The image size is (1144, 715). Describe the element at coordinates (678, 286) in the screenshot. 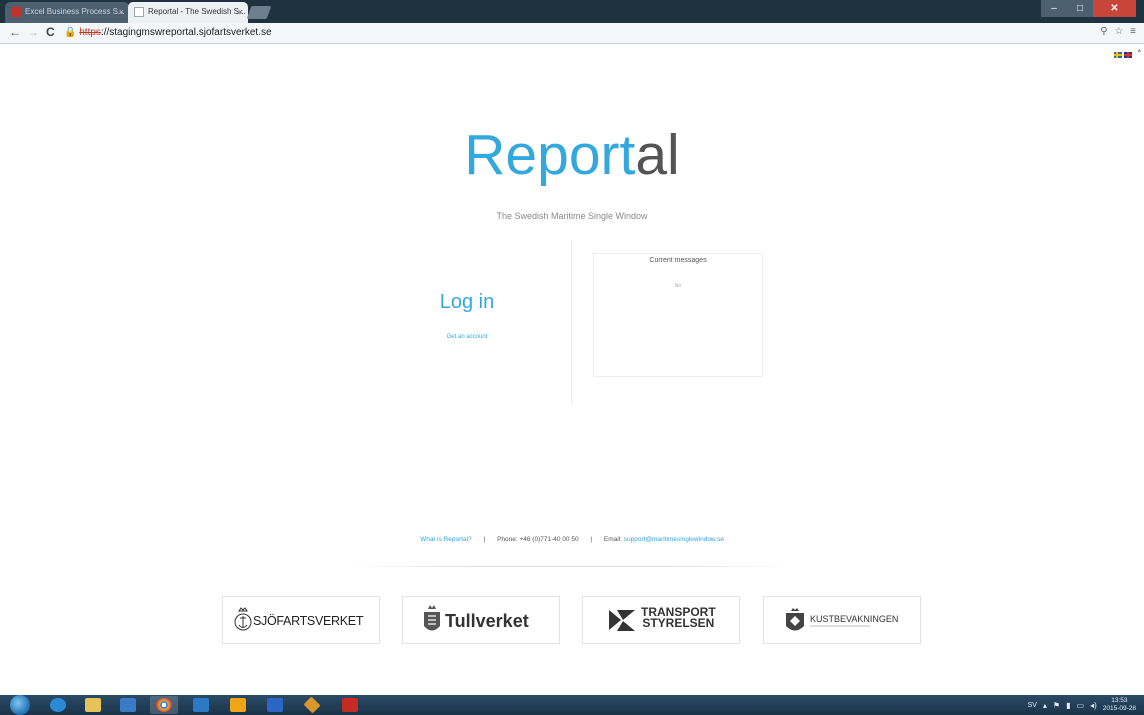

I see `current-messages-empty: No` at that location.